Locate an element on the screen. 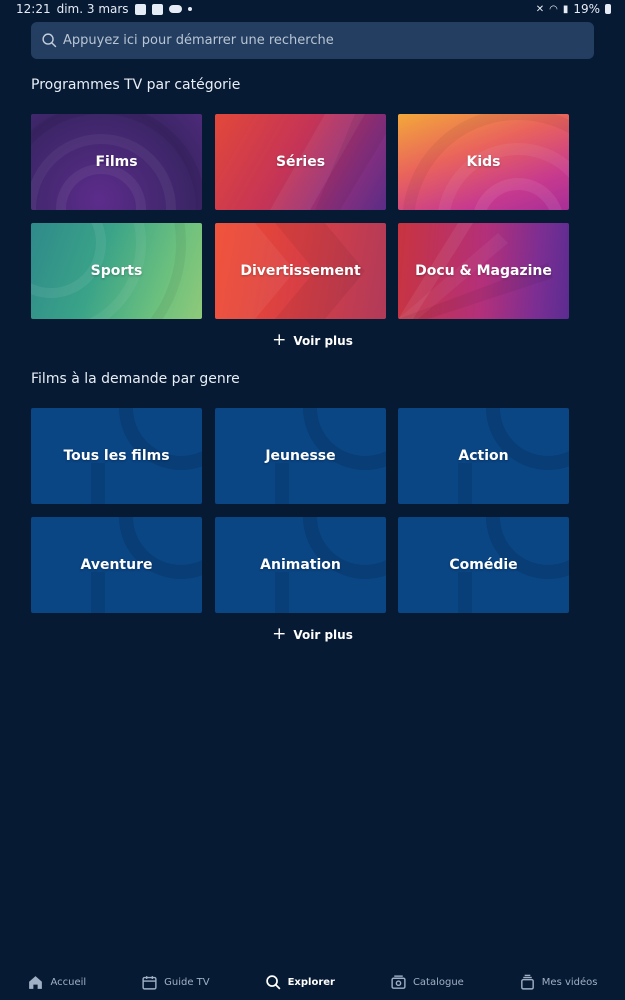 This screenshot has width=625, height=1000. calendar-icon is located at coordinates (149, 982).